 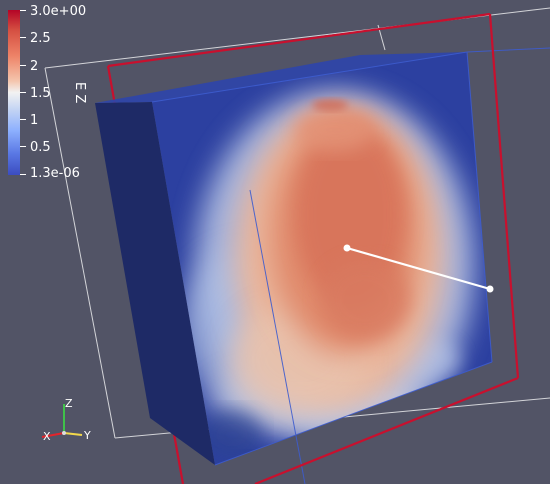 What do you see at coordinates (58, 11) in the screenshot?
I see `legend-label-max: 3.0e+00` at bounding box center [58, 11].